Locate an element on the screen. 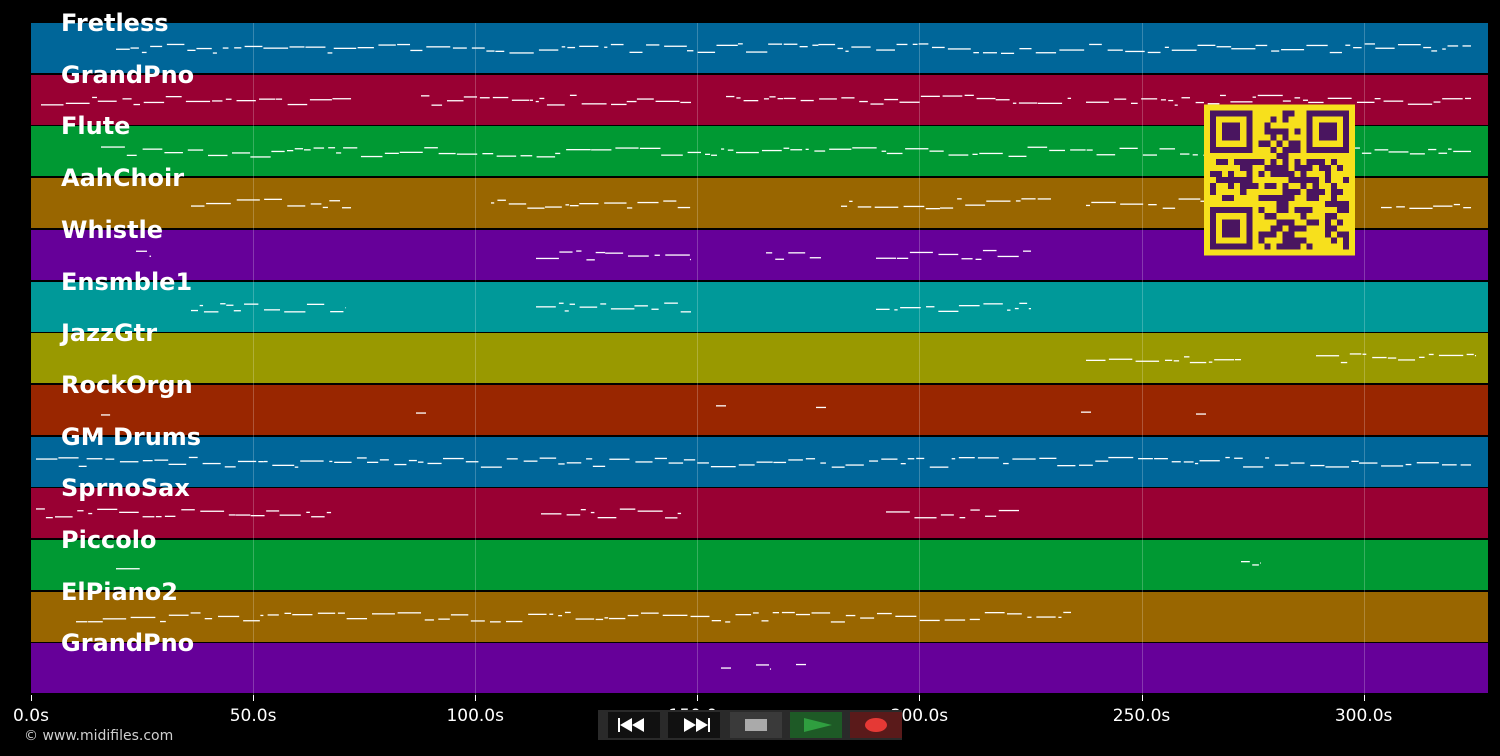 This screenshot has height=756, width=1500. track-label: Fretless is located at coordinates (115, 23).